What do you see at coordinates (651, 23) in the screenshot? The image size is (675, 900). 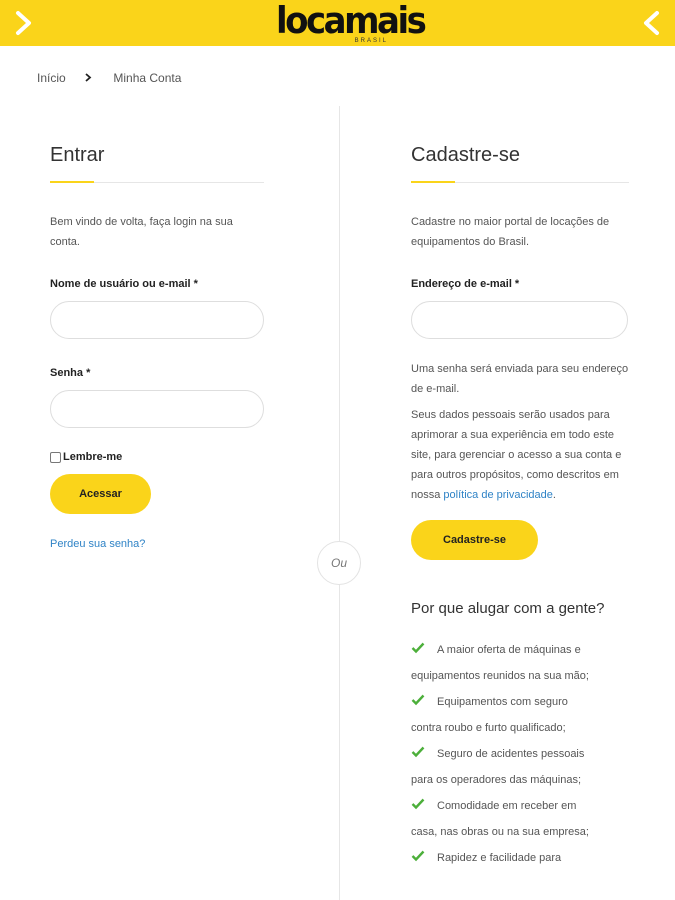 I see `chevron-left-icon` at bounding box center [651, 23].